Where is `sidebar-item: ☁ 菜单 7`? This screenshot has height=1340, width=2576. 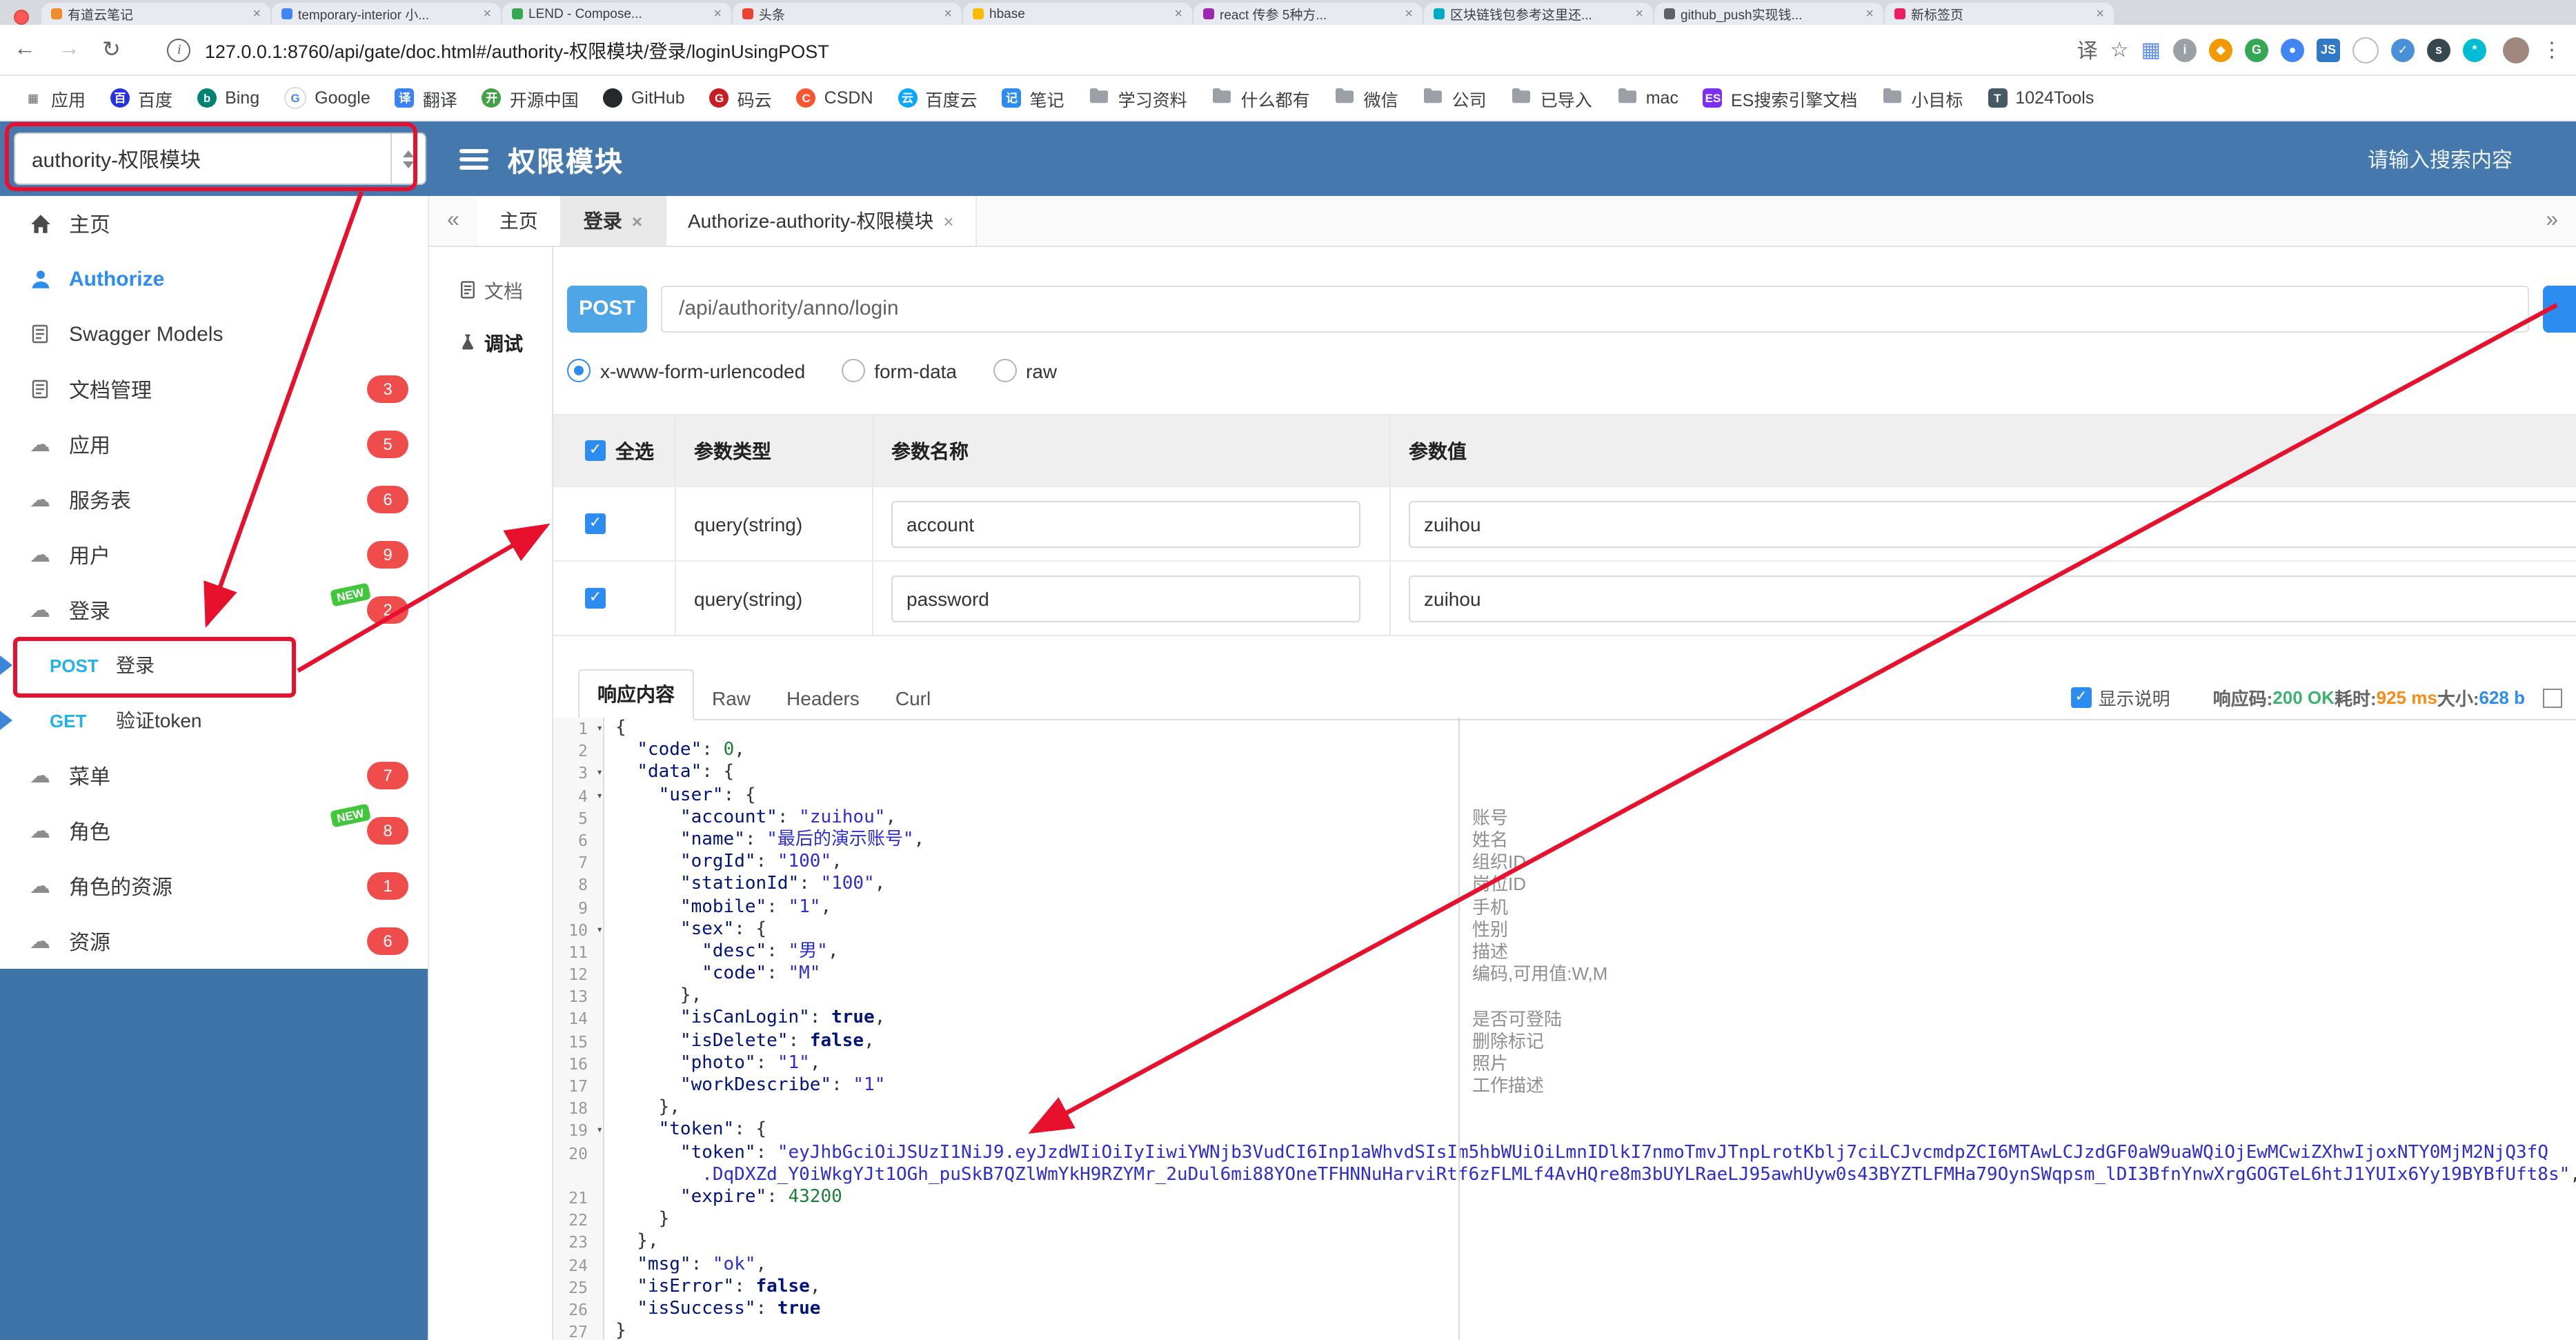 sidebar-item: ☁ 菜单 7 is located at coordinates (214, 775).